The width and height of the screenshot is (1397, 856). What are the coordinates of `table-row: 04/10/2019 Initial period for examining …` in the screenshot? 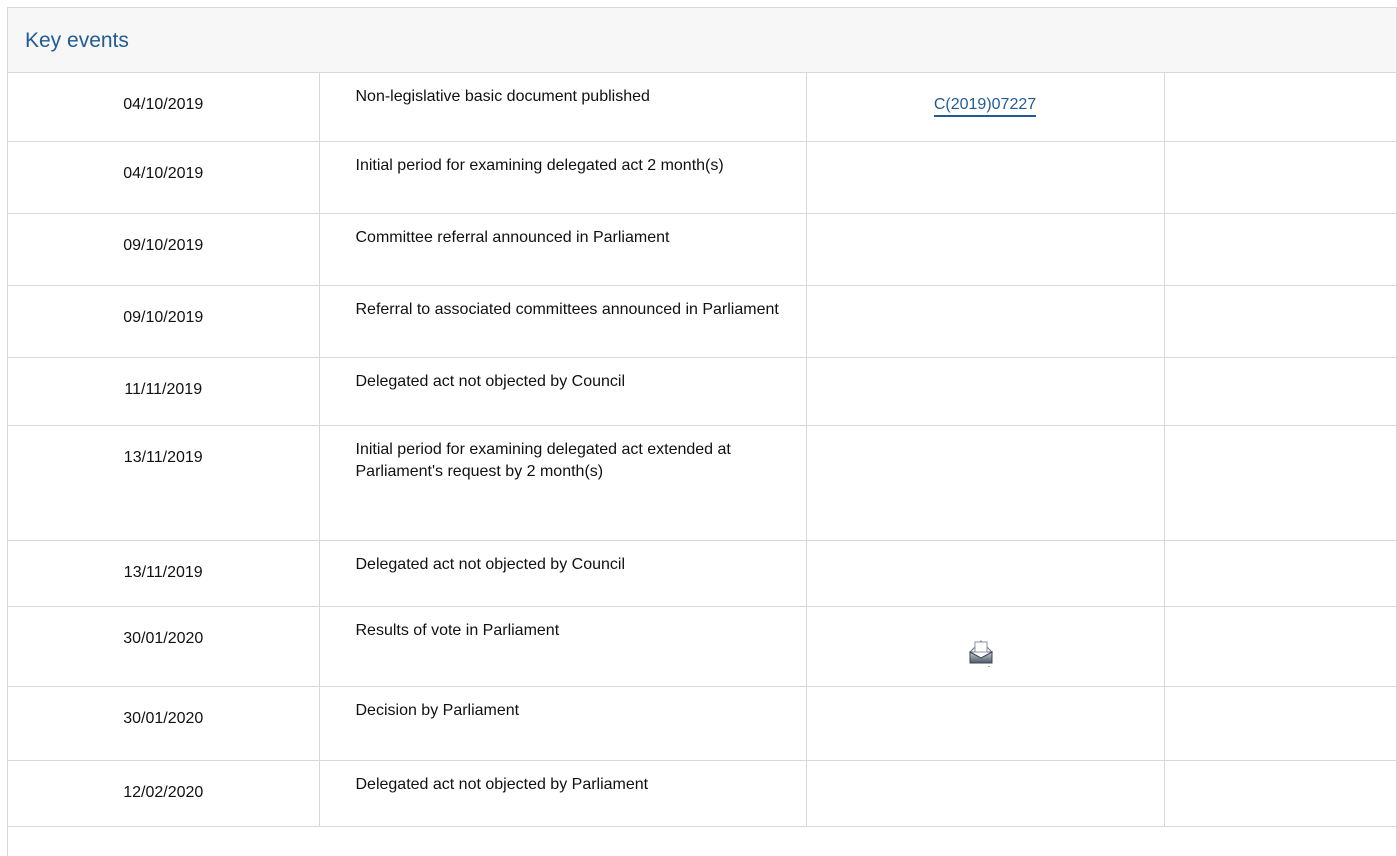 It's located at (702, 177).